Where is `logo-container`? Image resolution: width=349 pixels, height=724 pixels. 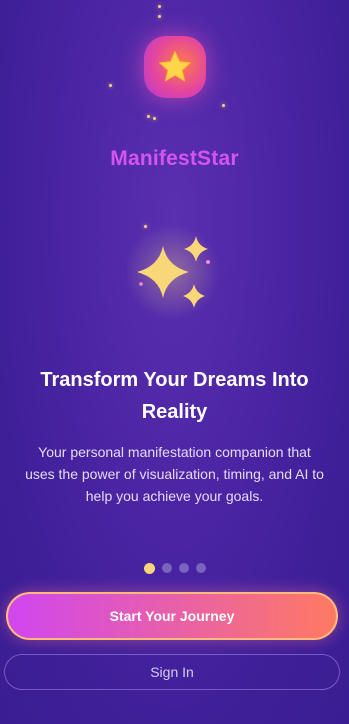 logo-container is located at coordinates (174, 67).